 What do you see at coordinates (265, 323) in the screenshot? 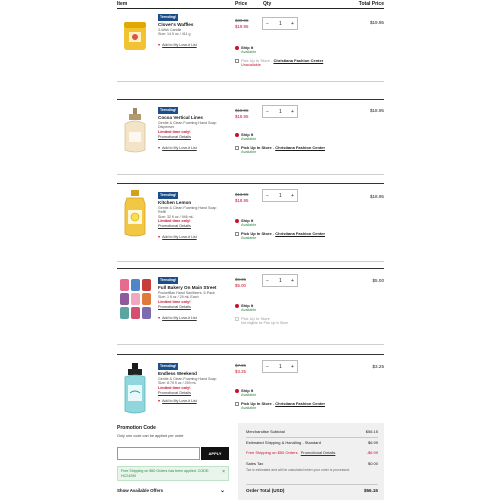
I see `pickup-not-eligible-note: Not eligible for Pick Up In Store` at bounding box center [265, 323].